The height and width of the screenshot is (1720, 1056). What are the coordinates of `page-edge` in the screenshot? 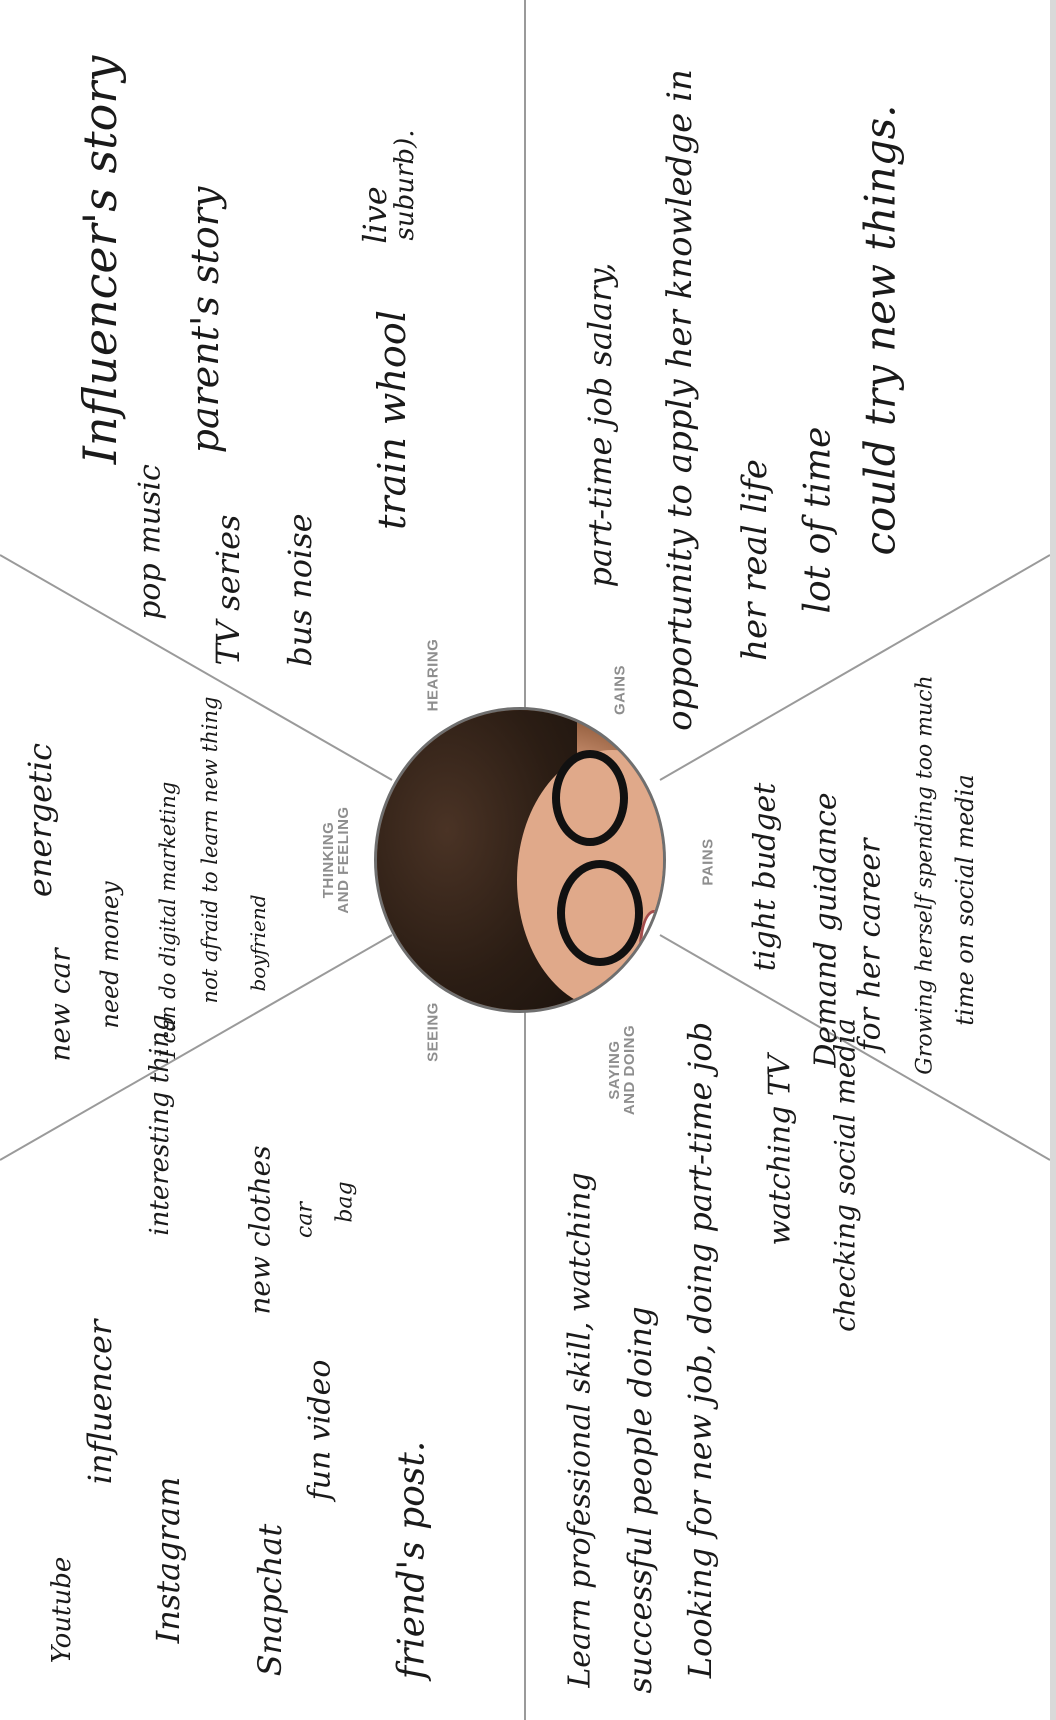 It's located at (1053, 860).